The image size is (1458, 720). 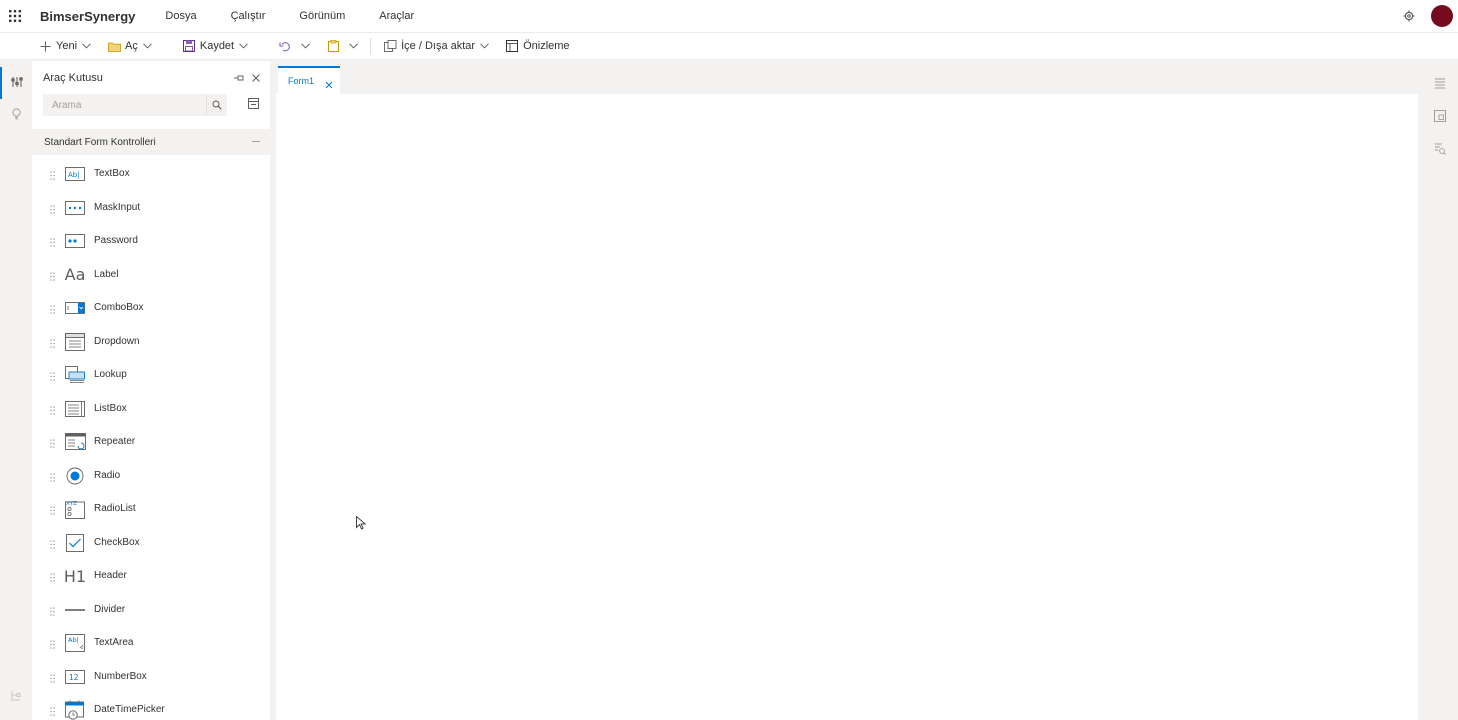 What do you see at coordinates (75, 643) in the screenshot?
I see `textarea-icon: Ab|` at bounding box center [75, 643].